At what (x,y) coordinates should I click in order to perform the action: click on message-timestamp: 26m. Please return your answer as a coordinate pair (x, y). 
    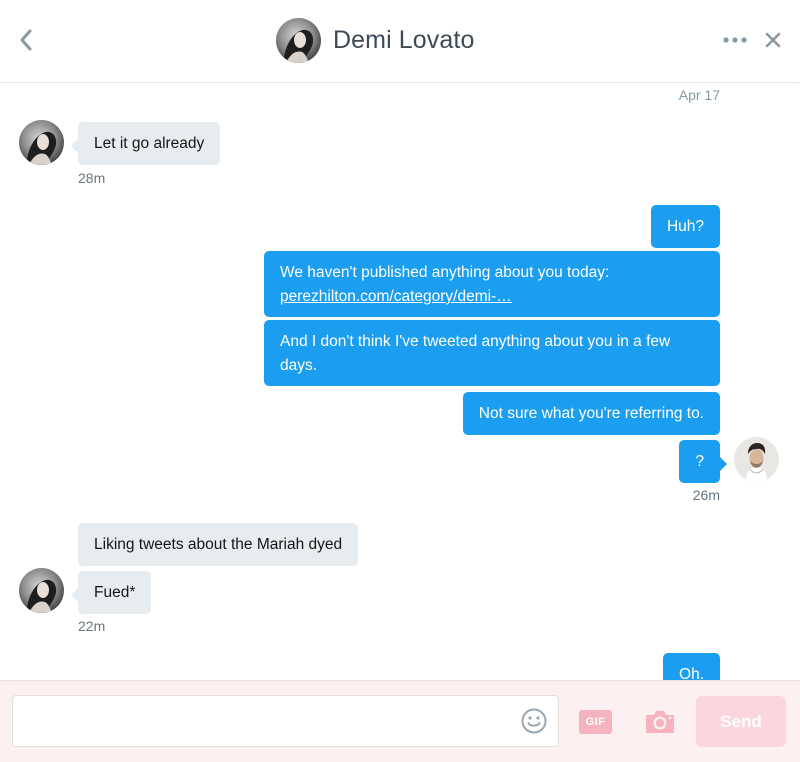
    Looking at the image, I should click on (706, 495).